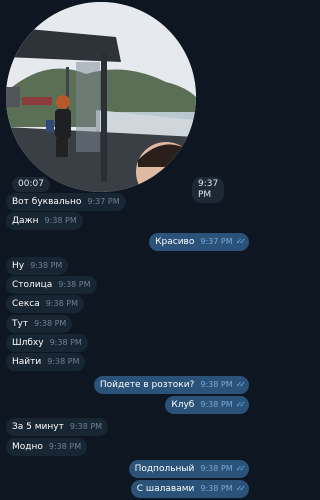  What do you see at coordinates (27, 447) in the screenshot?
I see `message-text: Модно` at bounding box center [27, 447].